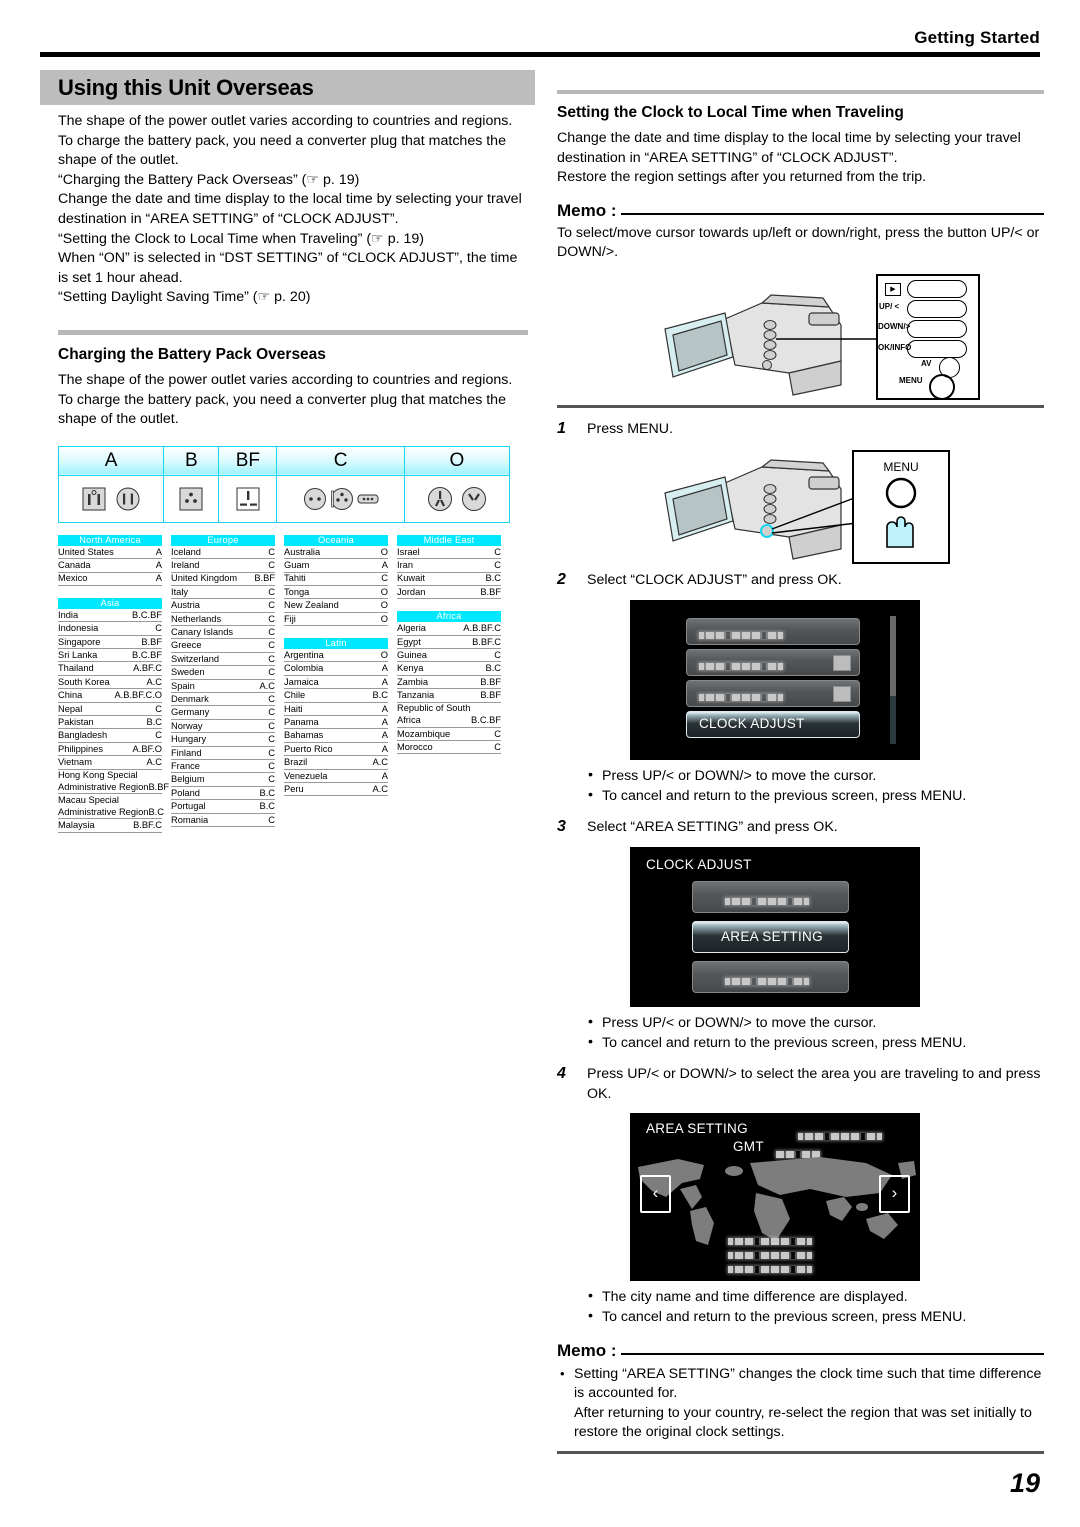 Image resolution: width=1080 pixels, height=1527 pixels. I want to click on country-row: Haiti A, so click(336, 710).